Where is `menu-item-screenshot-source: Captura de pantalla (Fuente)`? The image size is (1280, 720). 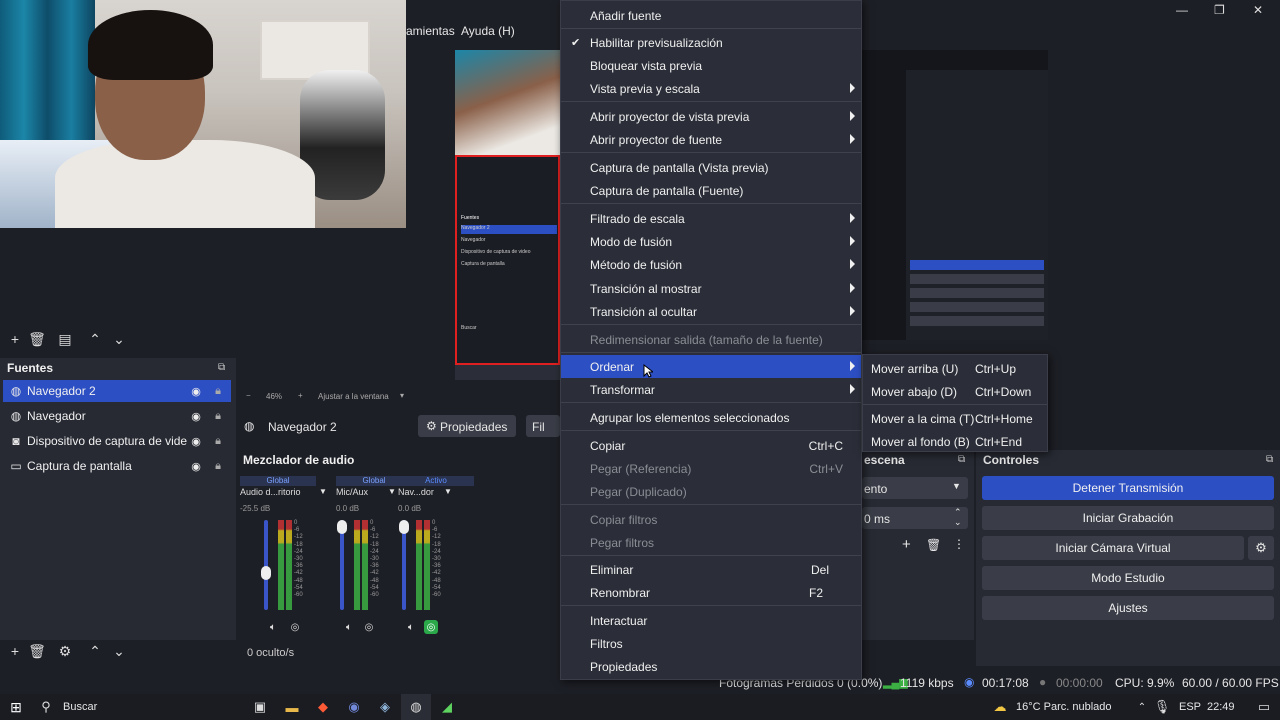
menu-item-screenshot-source: Captura de pantalla (Fuente) is located at coordinates (711, 190).